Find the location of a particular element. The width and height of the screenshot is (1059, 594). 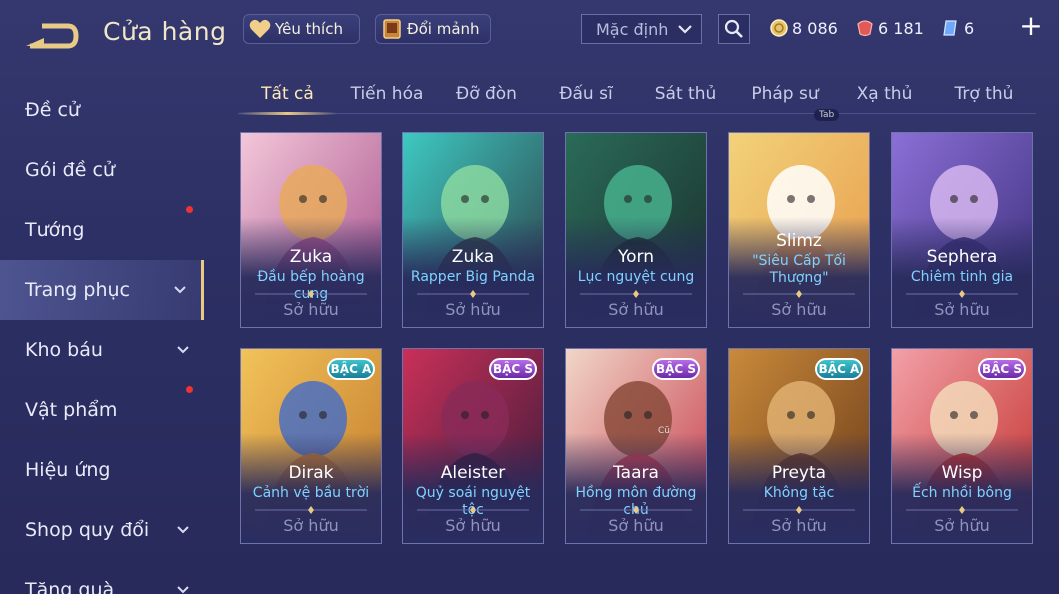

blue-gem-icon is located at coordinates (951, 28).